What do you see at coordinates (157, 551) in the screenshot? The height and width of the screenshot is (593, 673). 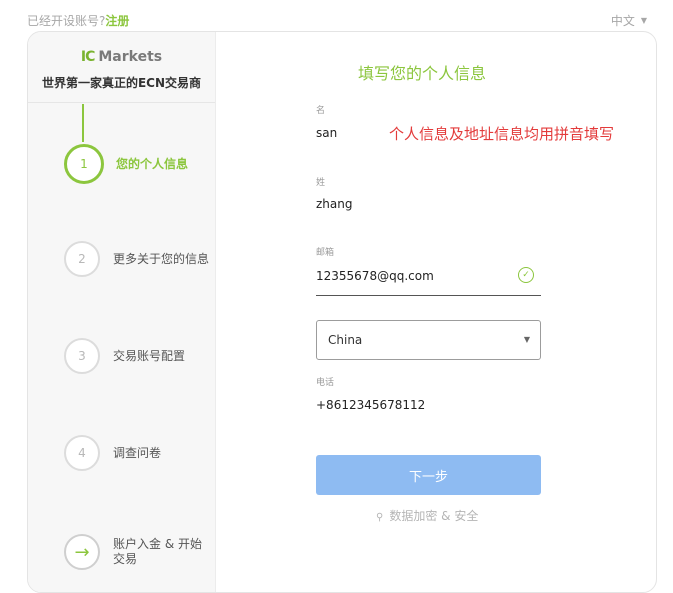 I see `step-label: 账户入金 & 开始交易` at bounding box center [157, 551].